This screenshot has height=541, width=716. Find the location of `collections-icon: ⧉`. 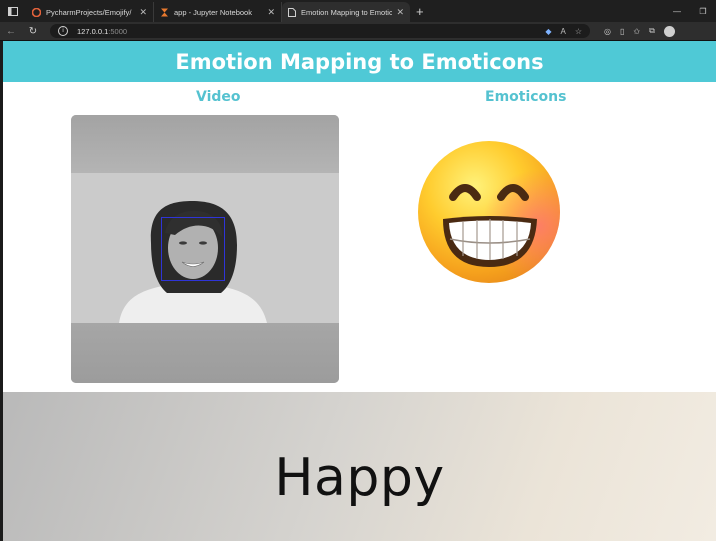

collections-icon: ⧉ is located at coordinates (652, 31).